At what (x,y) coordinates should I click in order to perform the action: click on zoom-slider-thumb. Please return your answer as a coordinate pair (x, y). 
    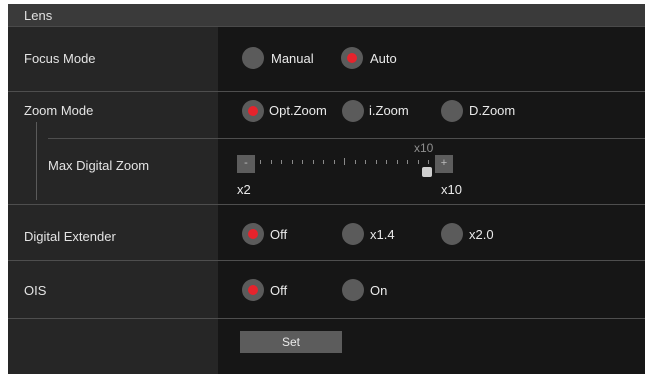
    Looking at the image, I should click on (427, 172).